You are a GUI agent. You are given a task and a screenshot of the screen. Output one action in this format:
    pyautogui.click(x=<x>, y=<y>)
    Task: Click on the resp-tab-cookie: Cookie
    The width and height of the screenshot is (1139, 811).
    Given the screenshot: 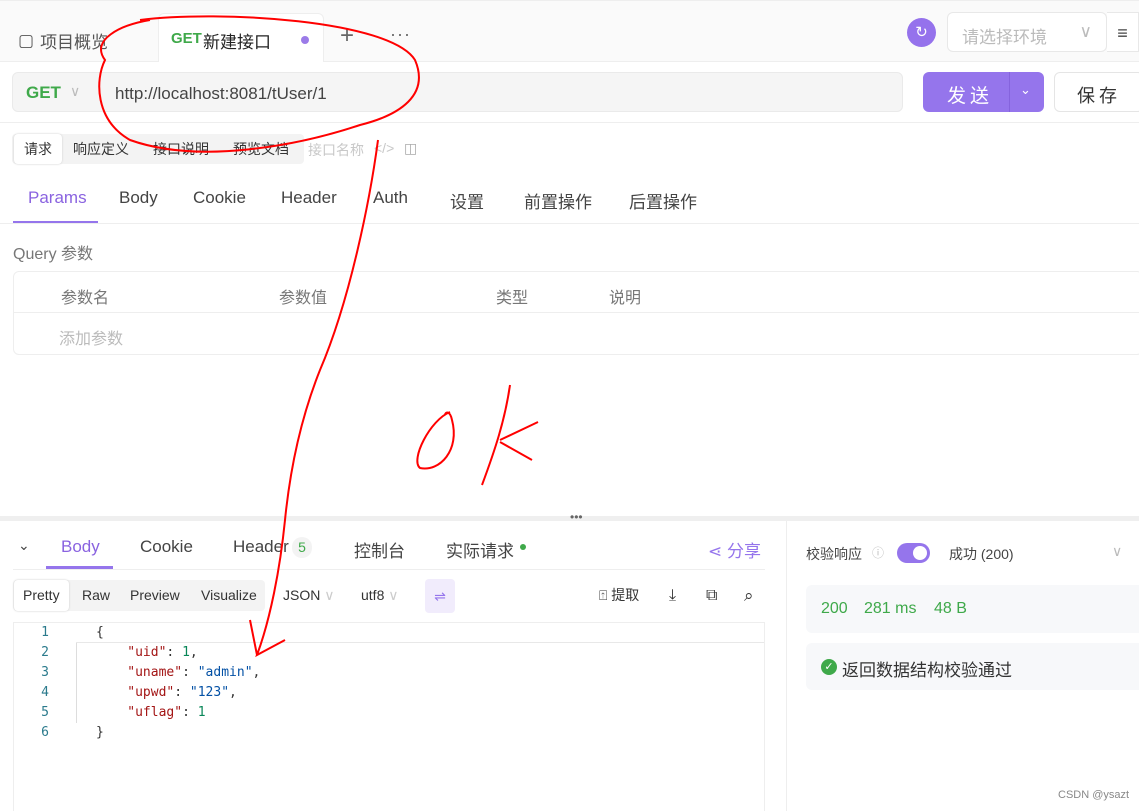 What is the action you would take?
    pyautogui.click(x=166, y=547)
    